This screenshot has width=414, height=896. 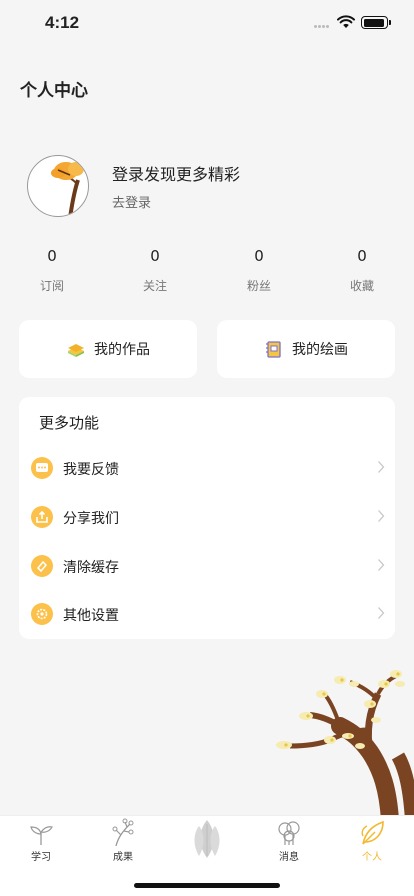 What do you see at coordinates (289, 857) in the screenshot?
I see `tab-label: 消息` at bounding box center [289, 857].